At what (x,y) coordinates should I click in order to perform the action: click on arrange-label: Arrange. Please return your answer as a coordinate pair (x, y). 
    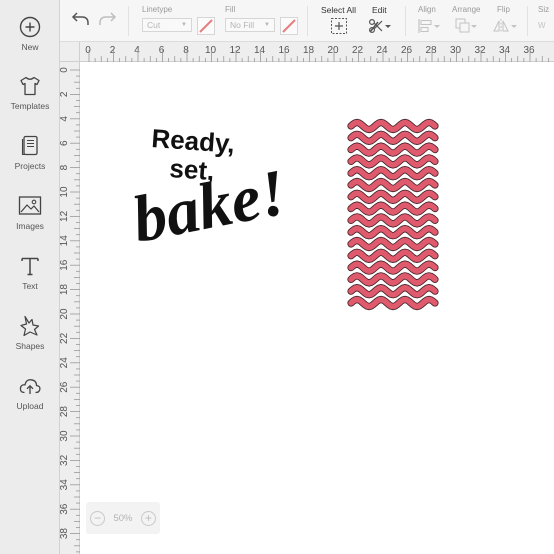
    Looking at the image, I should click on (466, 9).